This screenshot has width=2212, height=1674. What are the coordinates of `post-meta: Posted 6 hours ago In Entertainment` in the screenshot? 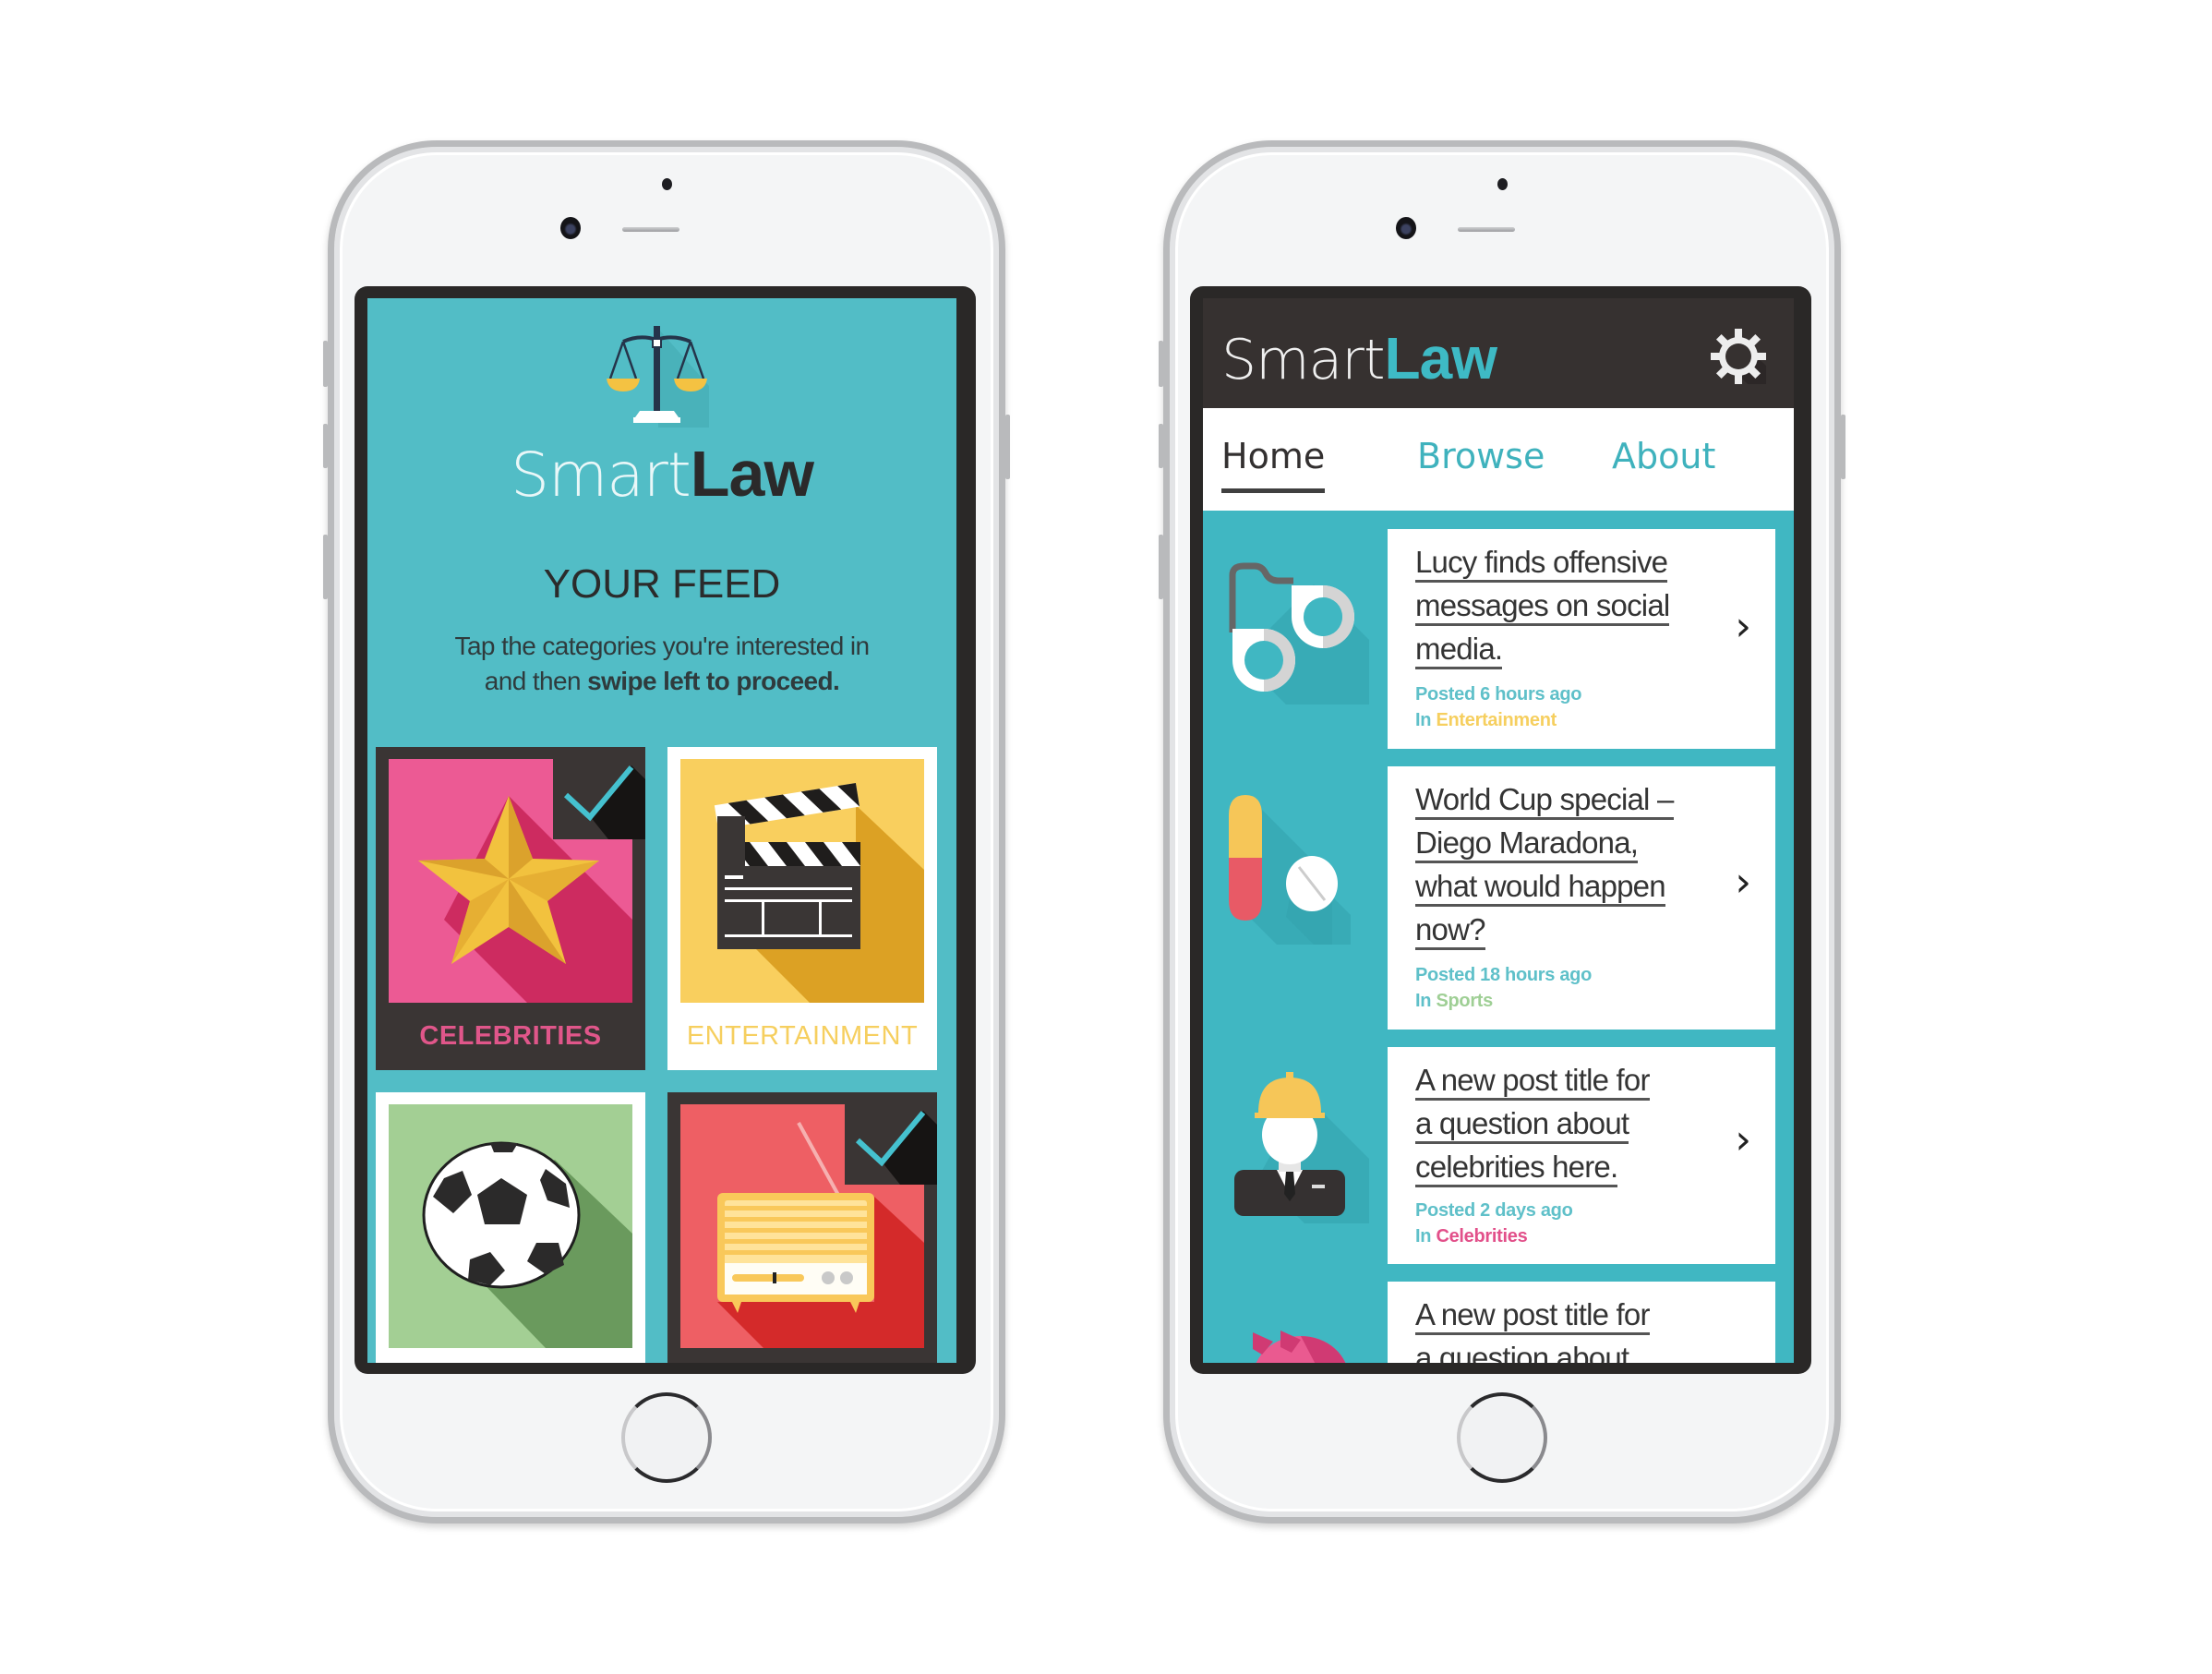 It's located at (1498, 707).